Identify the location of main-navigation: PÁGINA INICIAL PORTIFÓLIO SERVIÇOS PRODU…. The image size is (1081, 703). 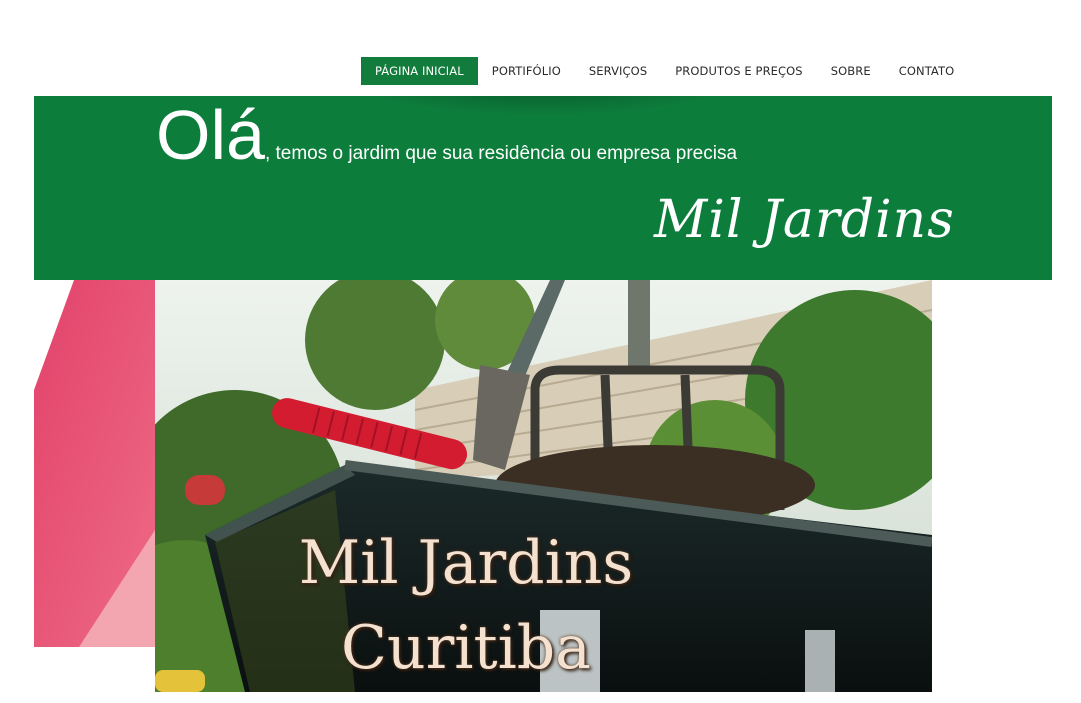
(664, 71).